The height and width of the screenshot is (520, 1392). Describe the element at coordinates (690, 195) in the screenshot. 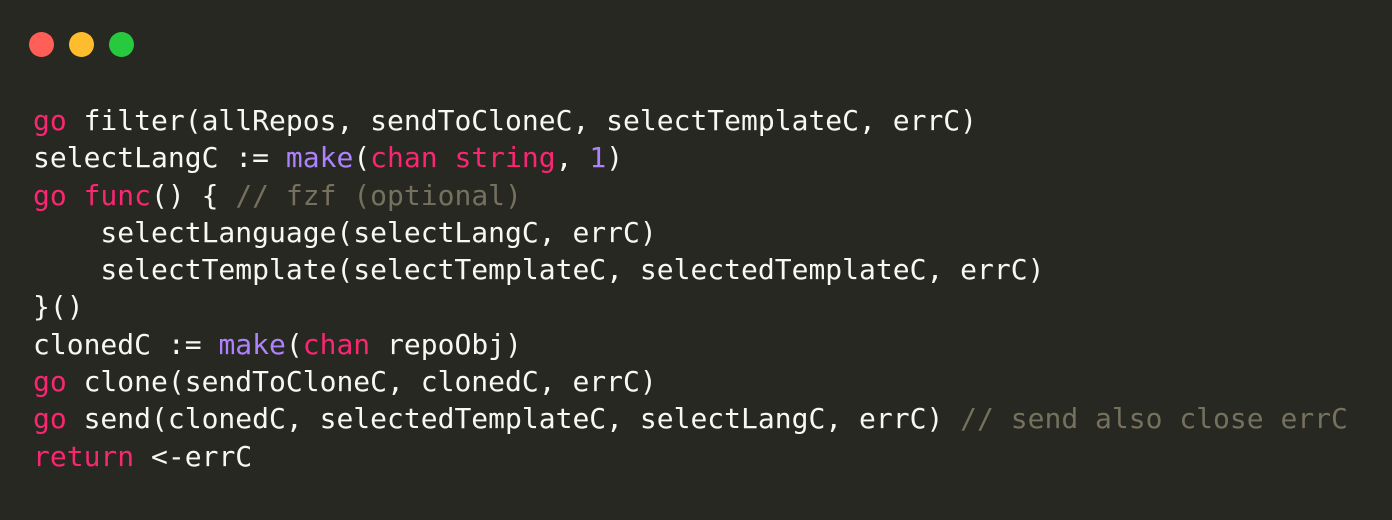

I see `code-line: go func() { // fzf (optional)` at that location.